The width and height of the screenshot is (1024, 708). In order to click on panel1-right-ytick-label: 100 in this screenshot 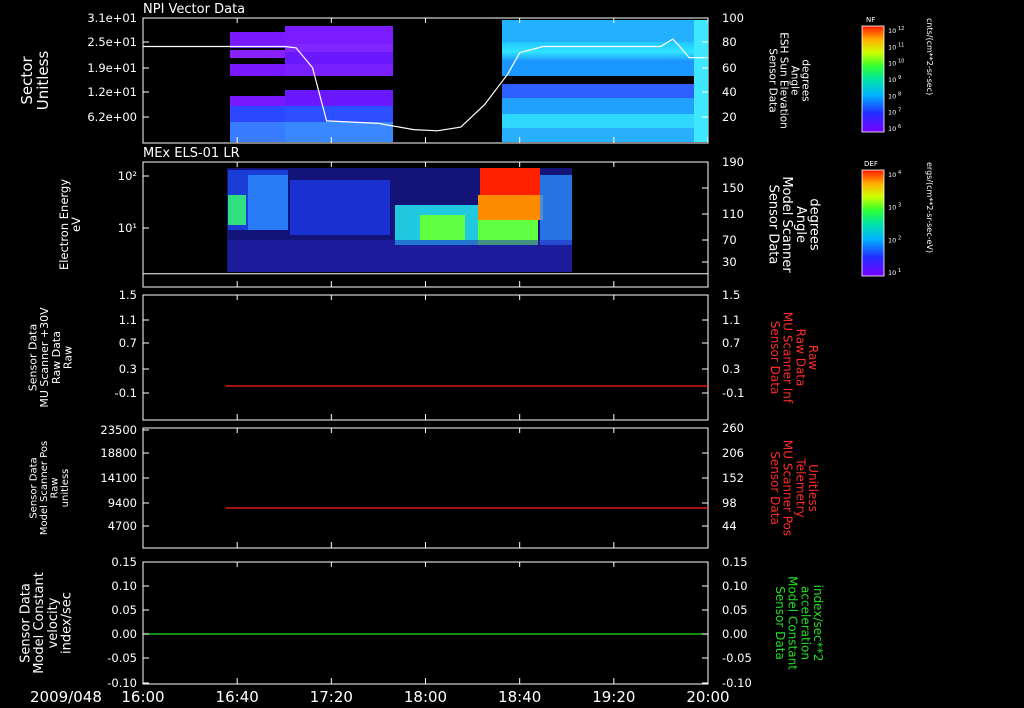, I will do `click(733, 18)`.